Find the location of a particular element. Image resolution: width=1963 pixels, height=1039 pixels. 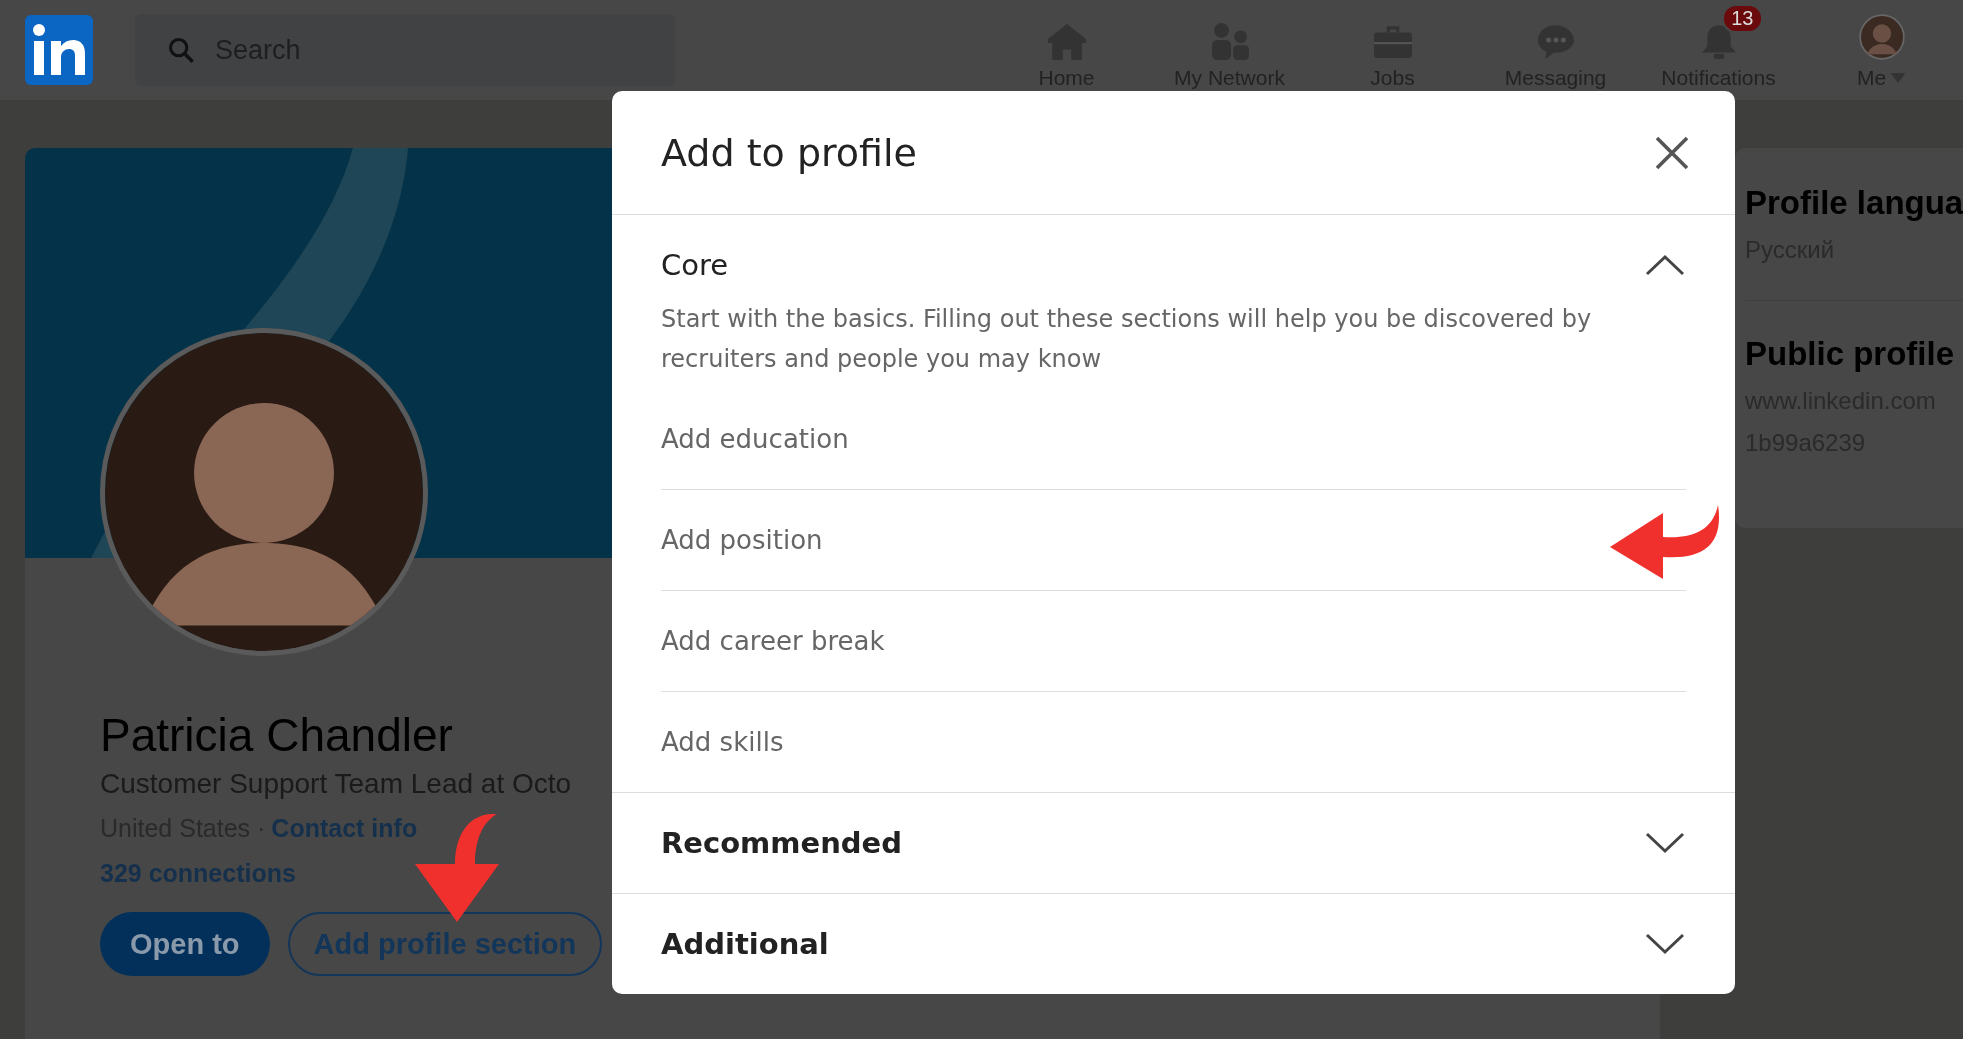

logo-icon is located at coordinates (59, 50).